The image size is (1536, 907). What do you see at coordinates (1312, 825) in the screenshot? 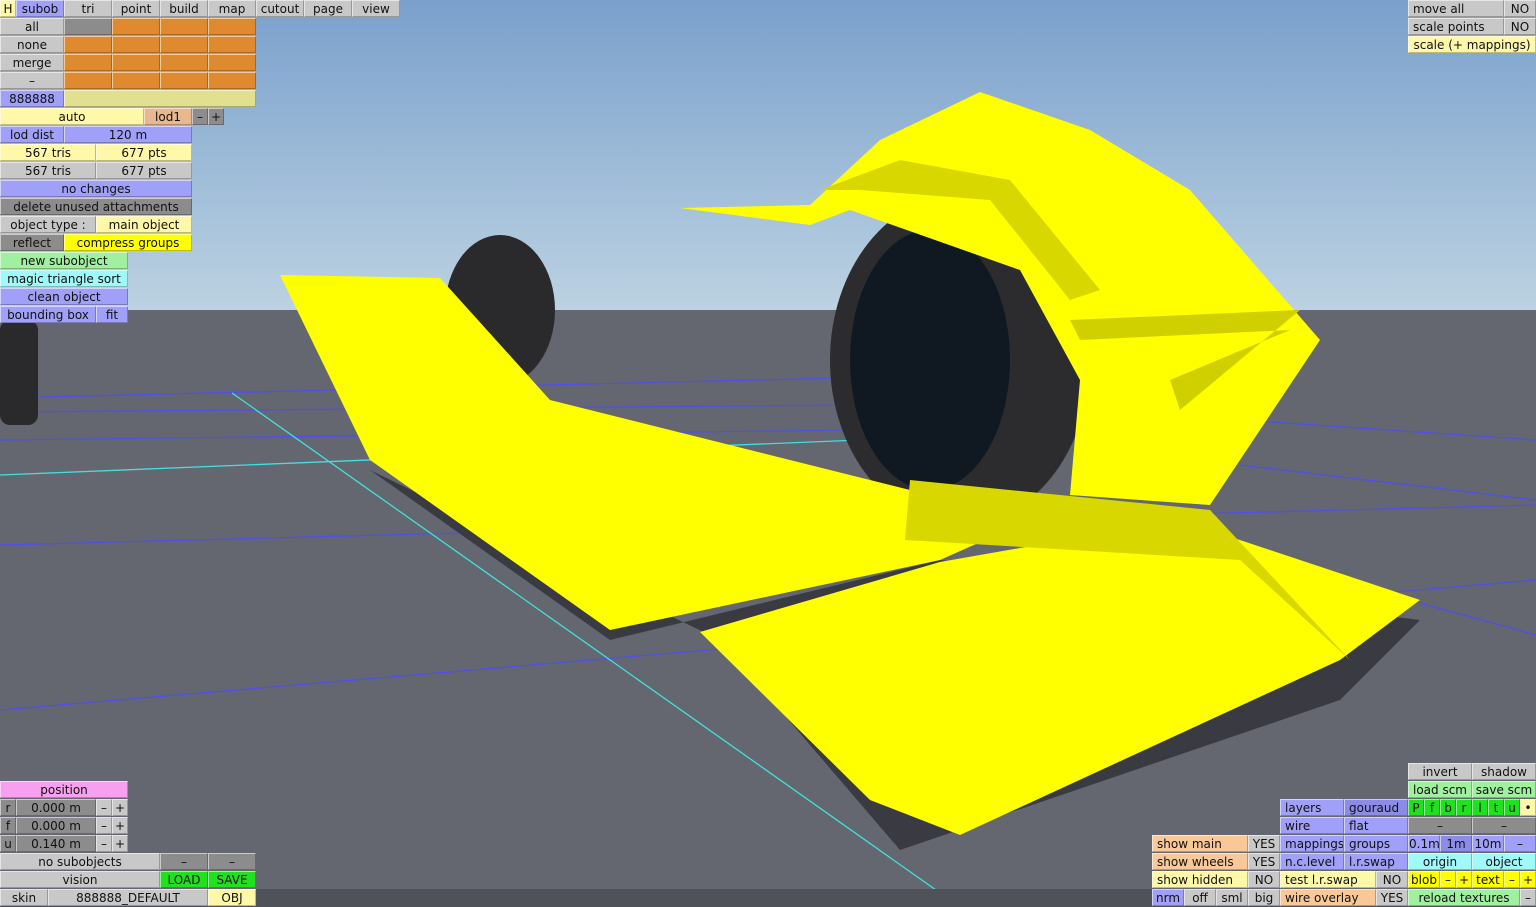
I see `wire-button: wire` at bounding box center [1312, 825].